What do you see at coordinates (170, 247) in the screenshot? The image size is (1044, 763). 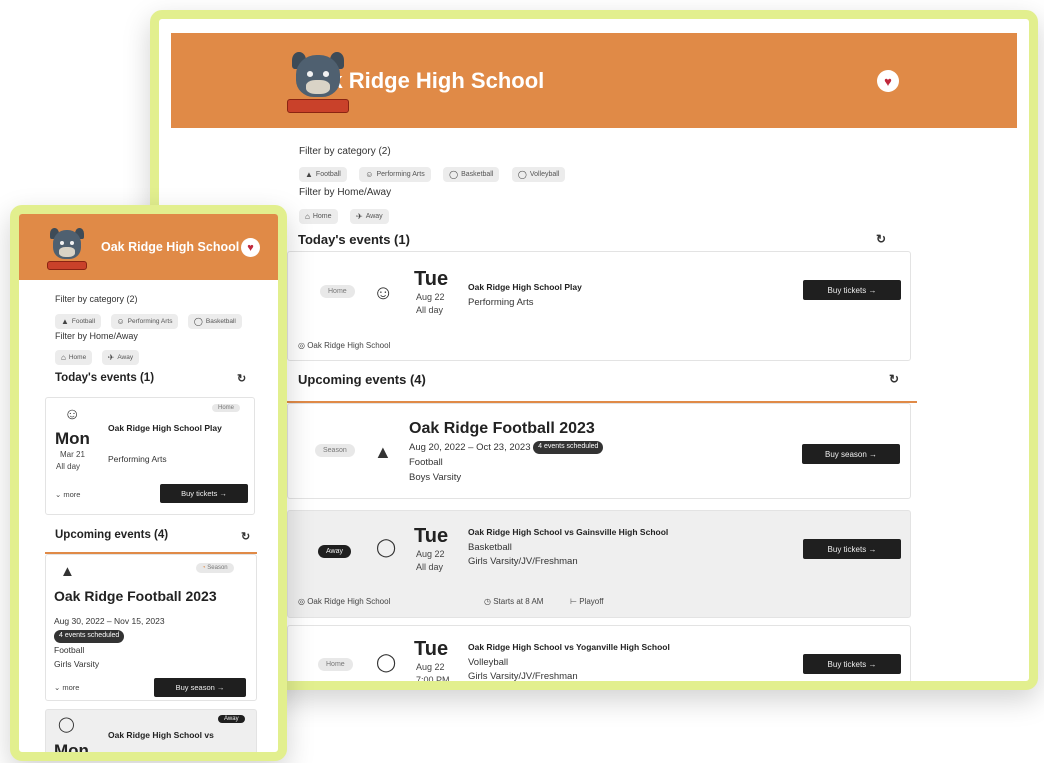 I see `site-title: Oak Ridge High School` at bounding box center [170, 247].